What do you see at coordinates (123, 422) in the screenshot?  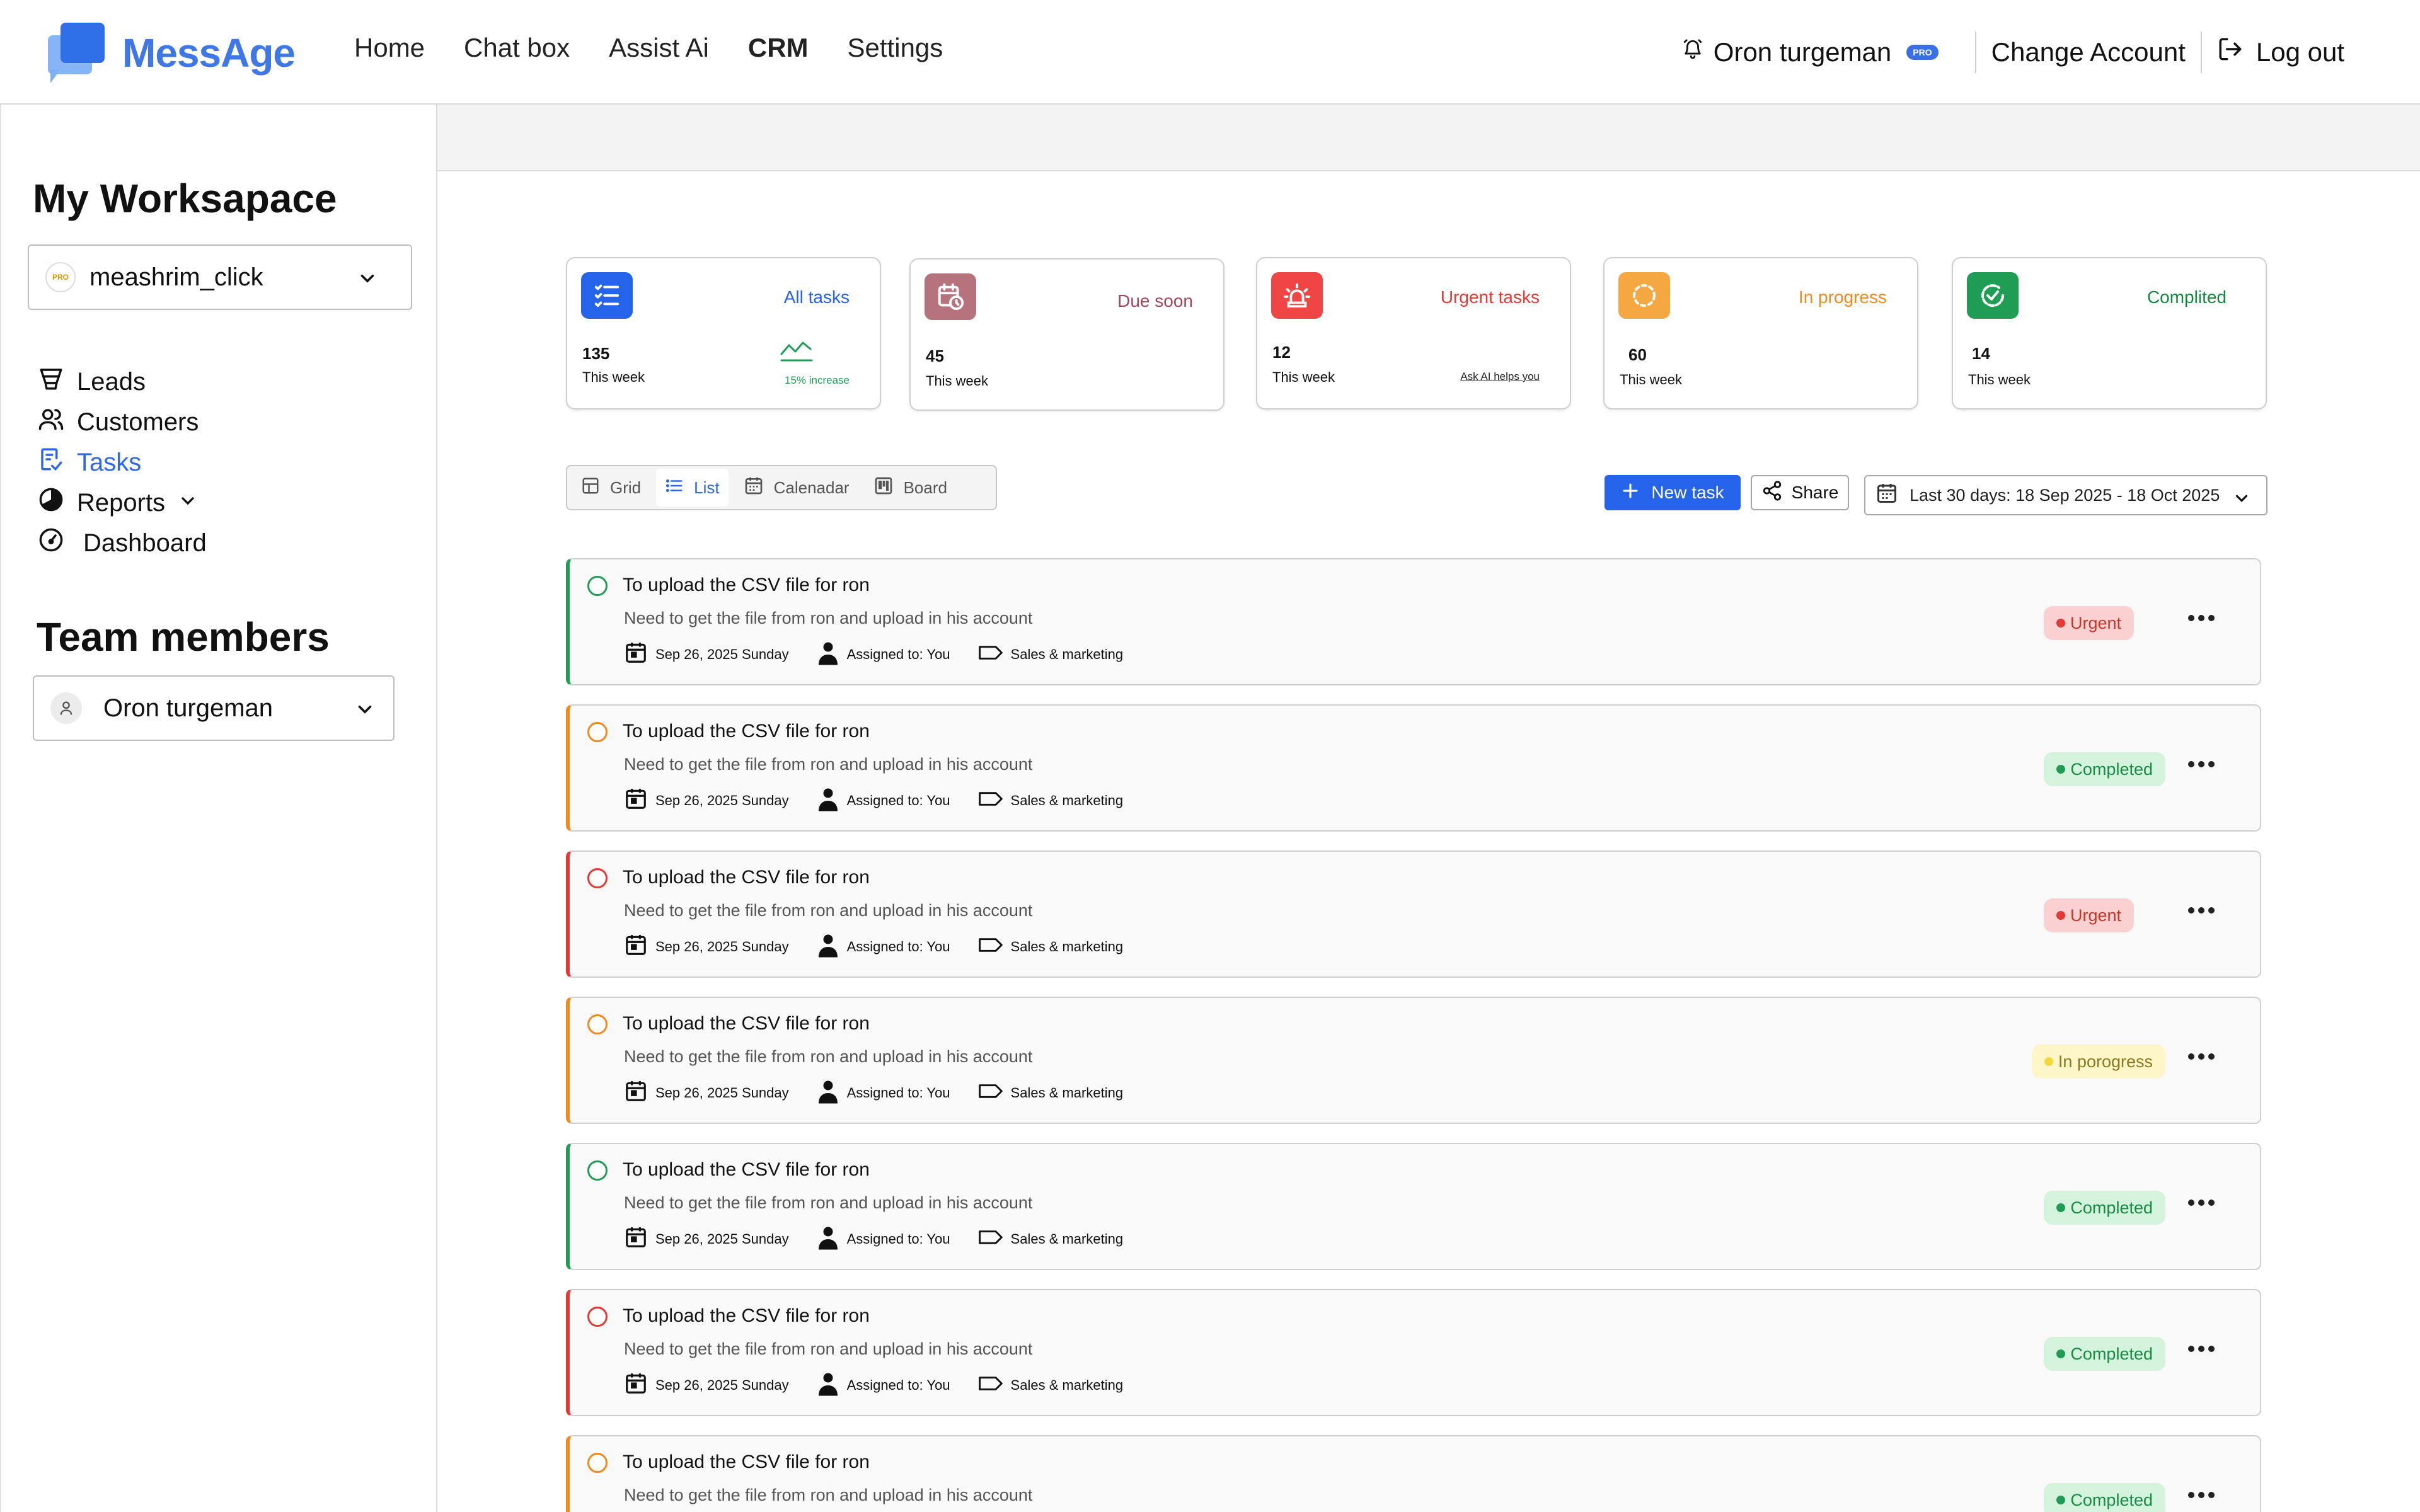 I see `sidebar-item-customers: Customers` at bounding box center [123, 422].